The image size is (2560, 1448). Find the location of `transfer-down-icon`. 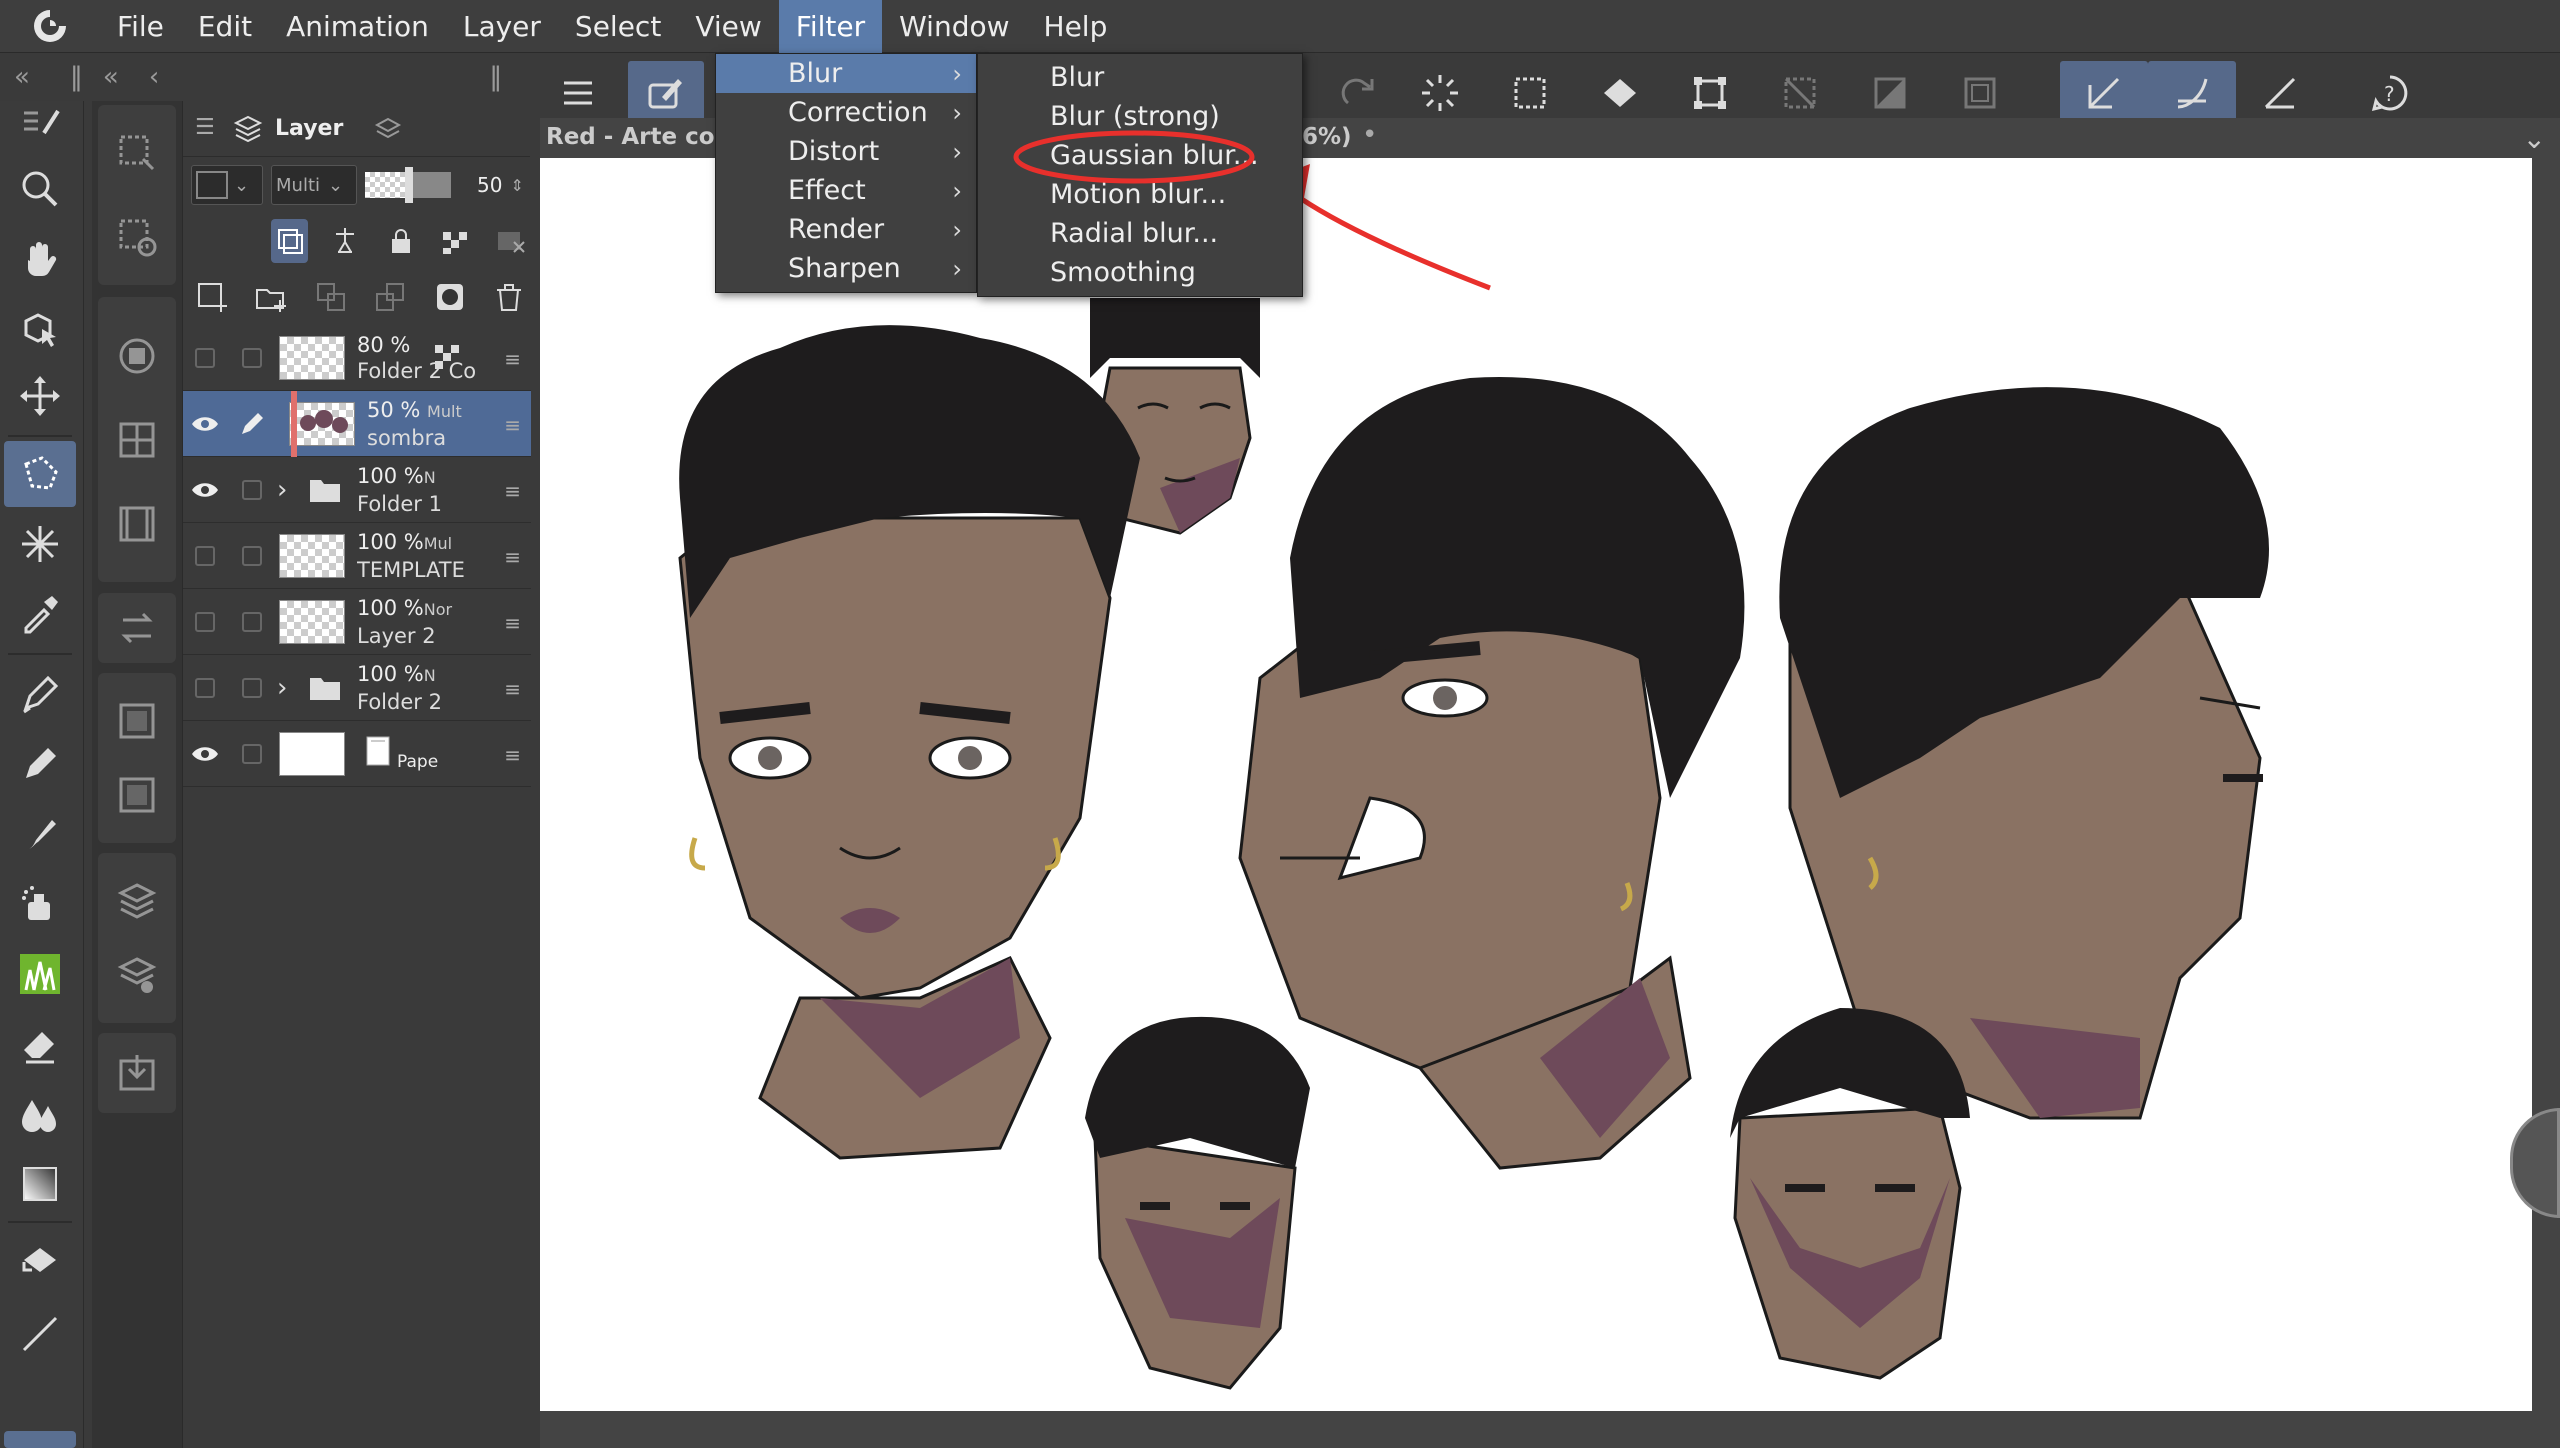

transfer-down-icon is located at coordinates (331, 297).